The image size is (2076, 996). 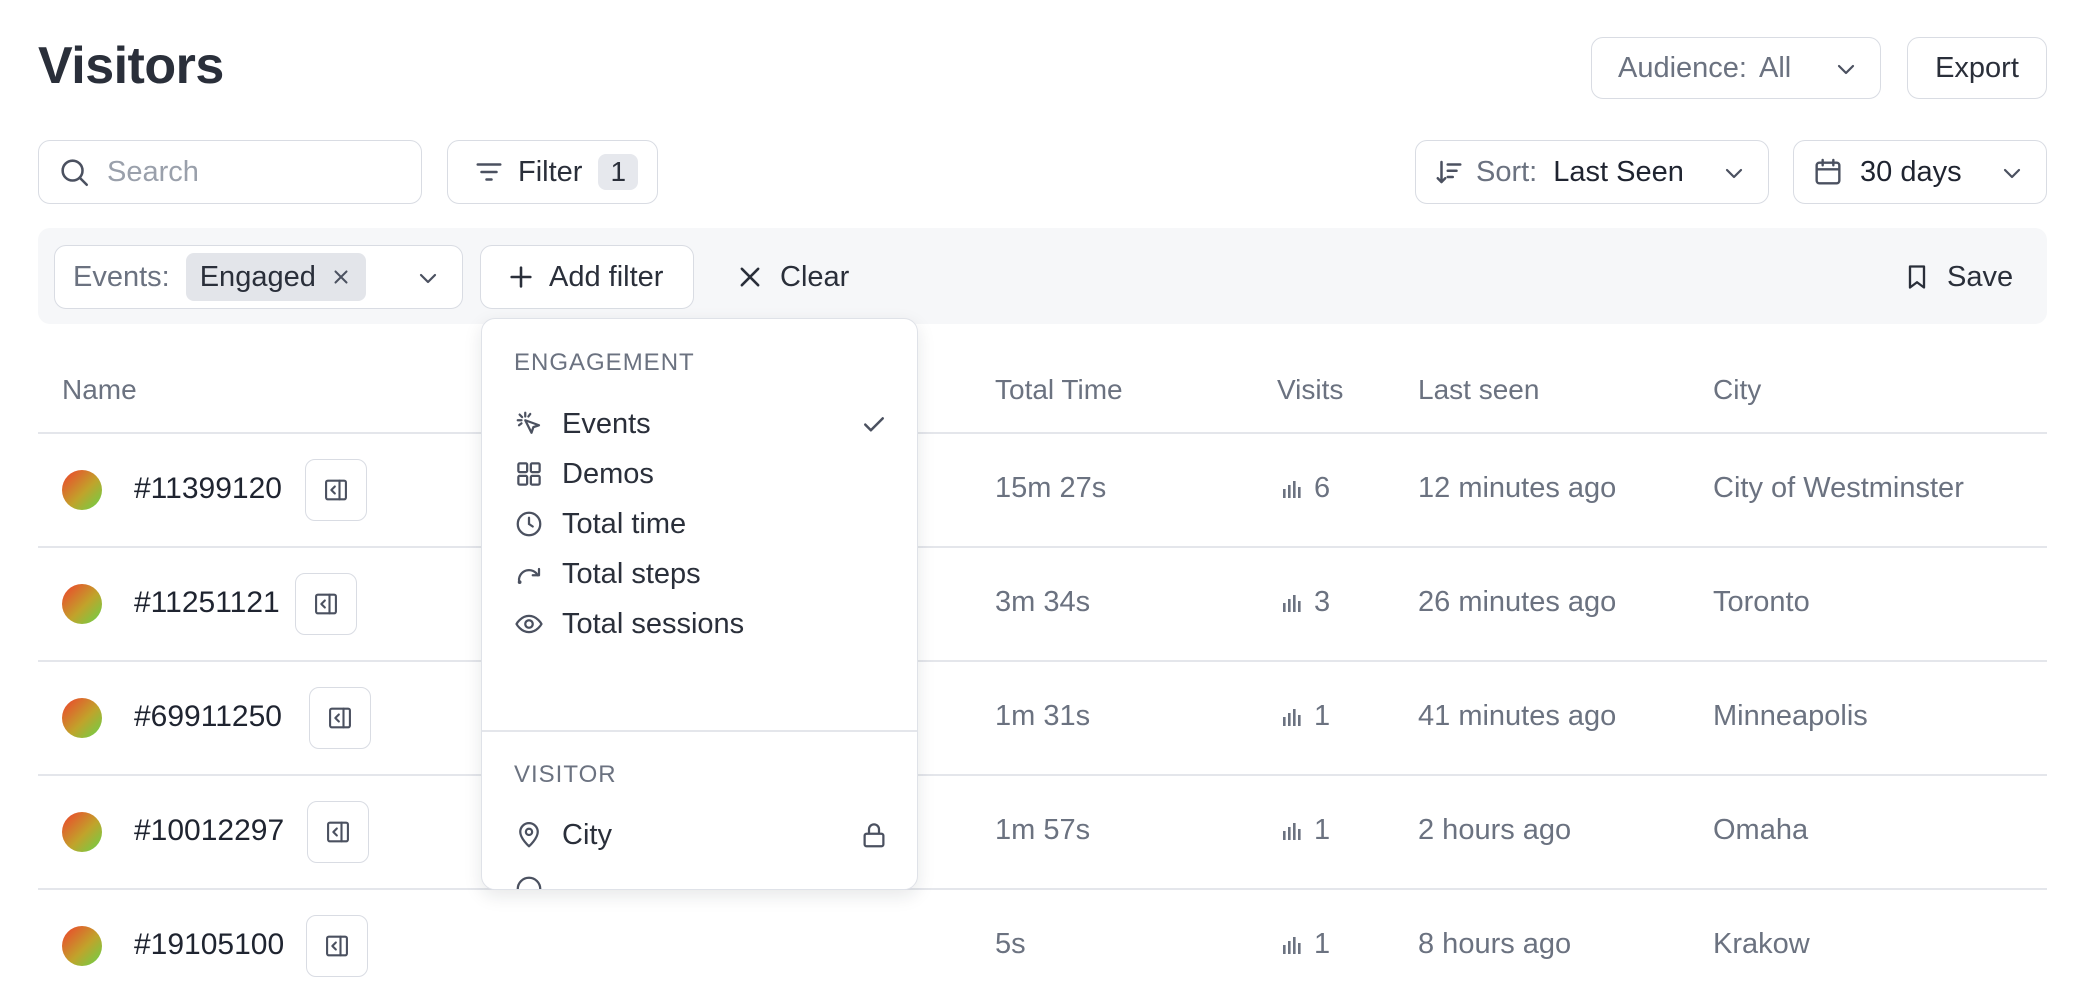 What do you see at coordinates (1306, 488) in the screenshot?
I see `visits-count: 6` at bounding box center [1306, 488].